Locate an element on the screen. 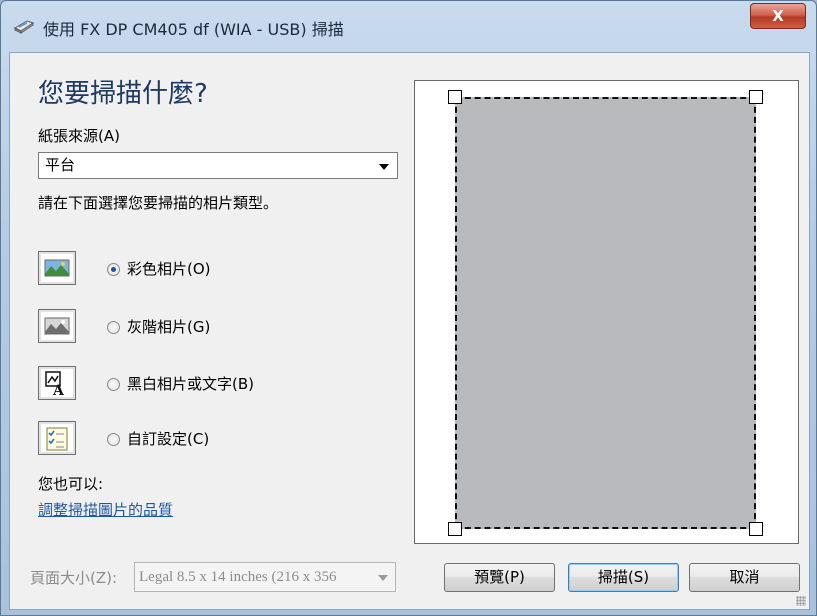 The width and height of the screenshot is (817, 616). custom-settings-label: 自訂設定(C) is located at coordinates (168, 438).